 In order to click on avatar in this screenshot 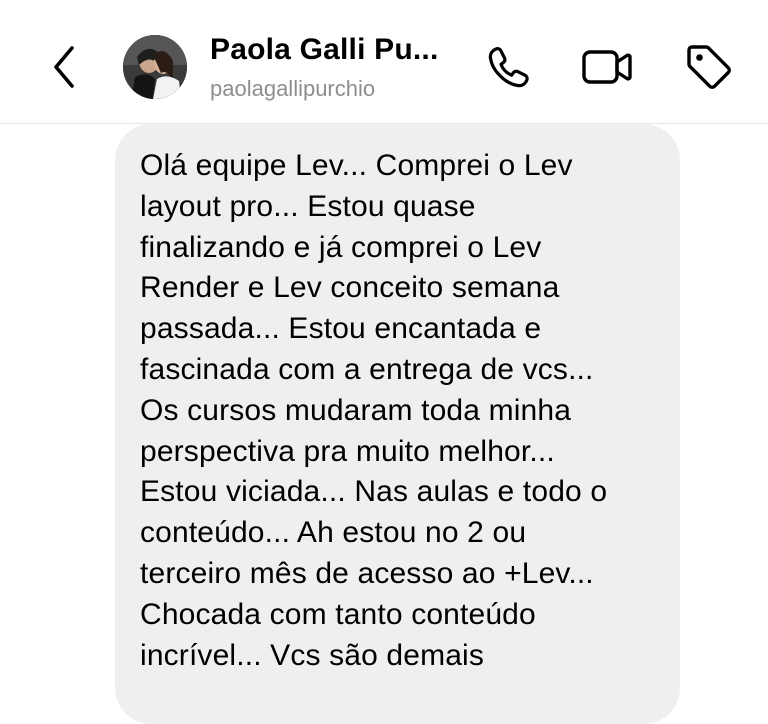, I will do `click(155, 67)`.